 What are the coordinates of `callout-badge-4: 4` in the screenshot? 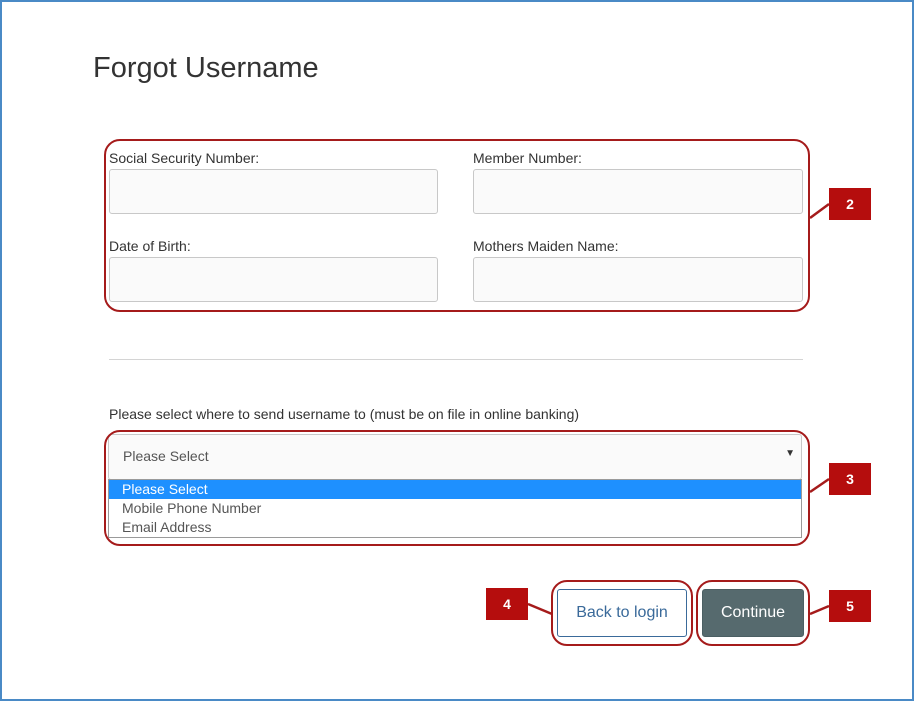 It's located at (507, 604).